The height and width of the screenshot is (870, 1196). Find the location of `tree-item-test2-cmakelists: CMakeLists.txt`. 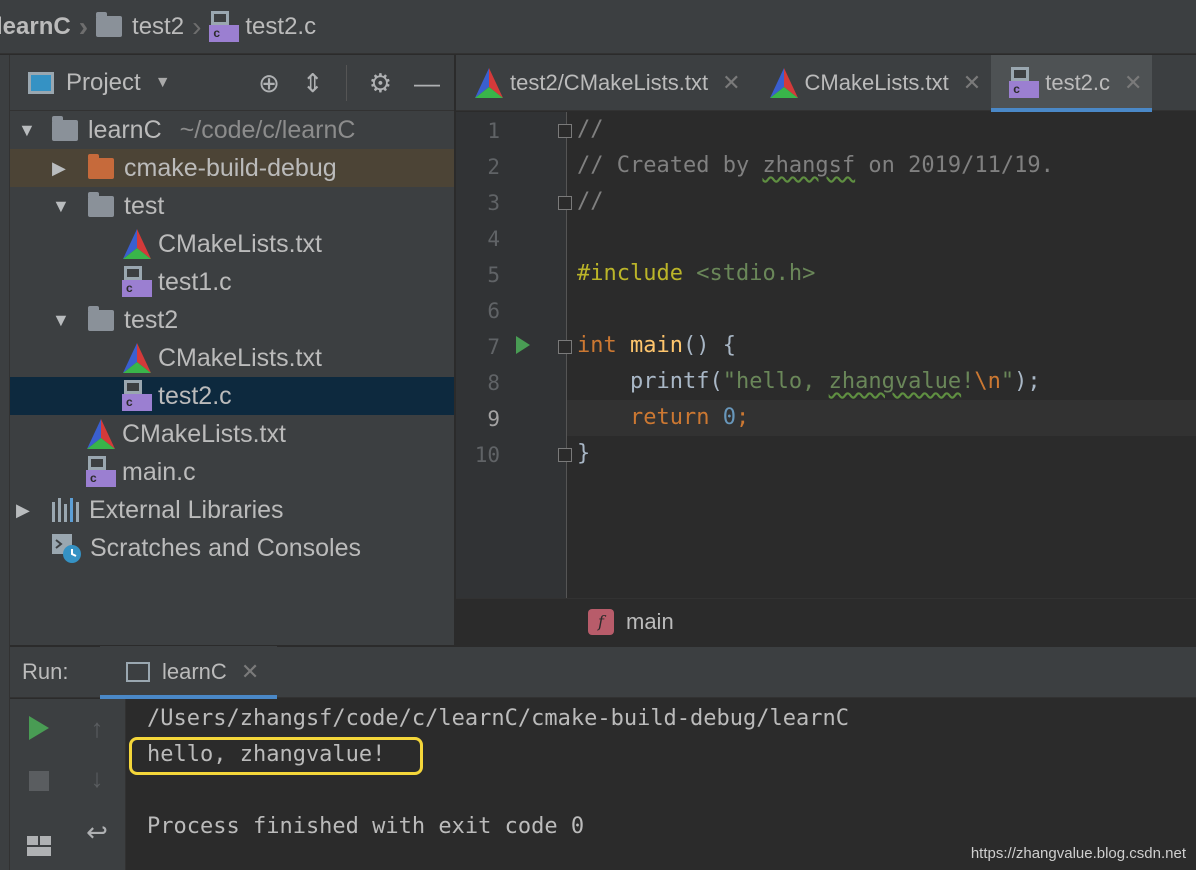

tree-item-test2-cmakelists: CMakeLists.txt is located at coordinates (232, 358).